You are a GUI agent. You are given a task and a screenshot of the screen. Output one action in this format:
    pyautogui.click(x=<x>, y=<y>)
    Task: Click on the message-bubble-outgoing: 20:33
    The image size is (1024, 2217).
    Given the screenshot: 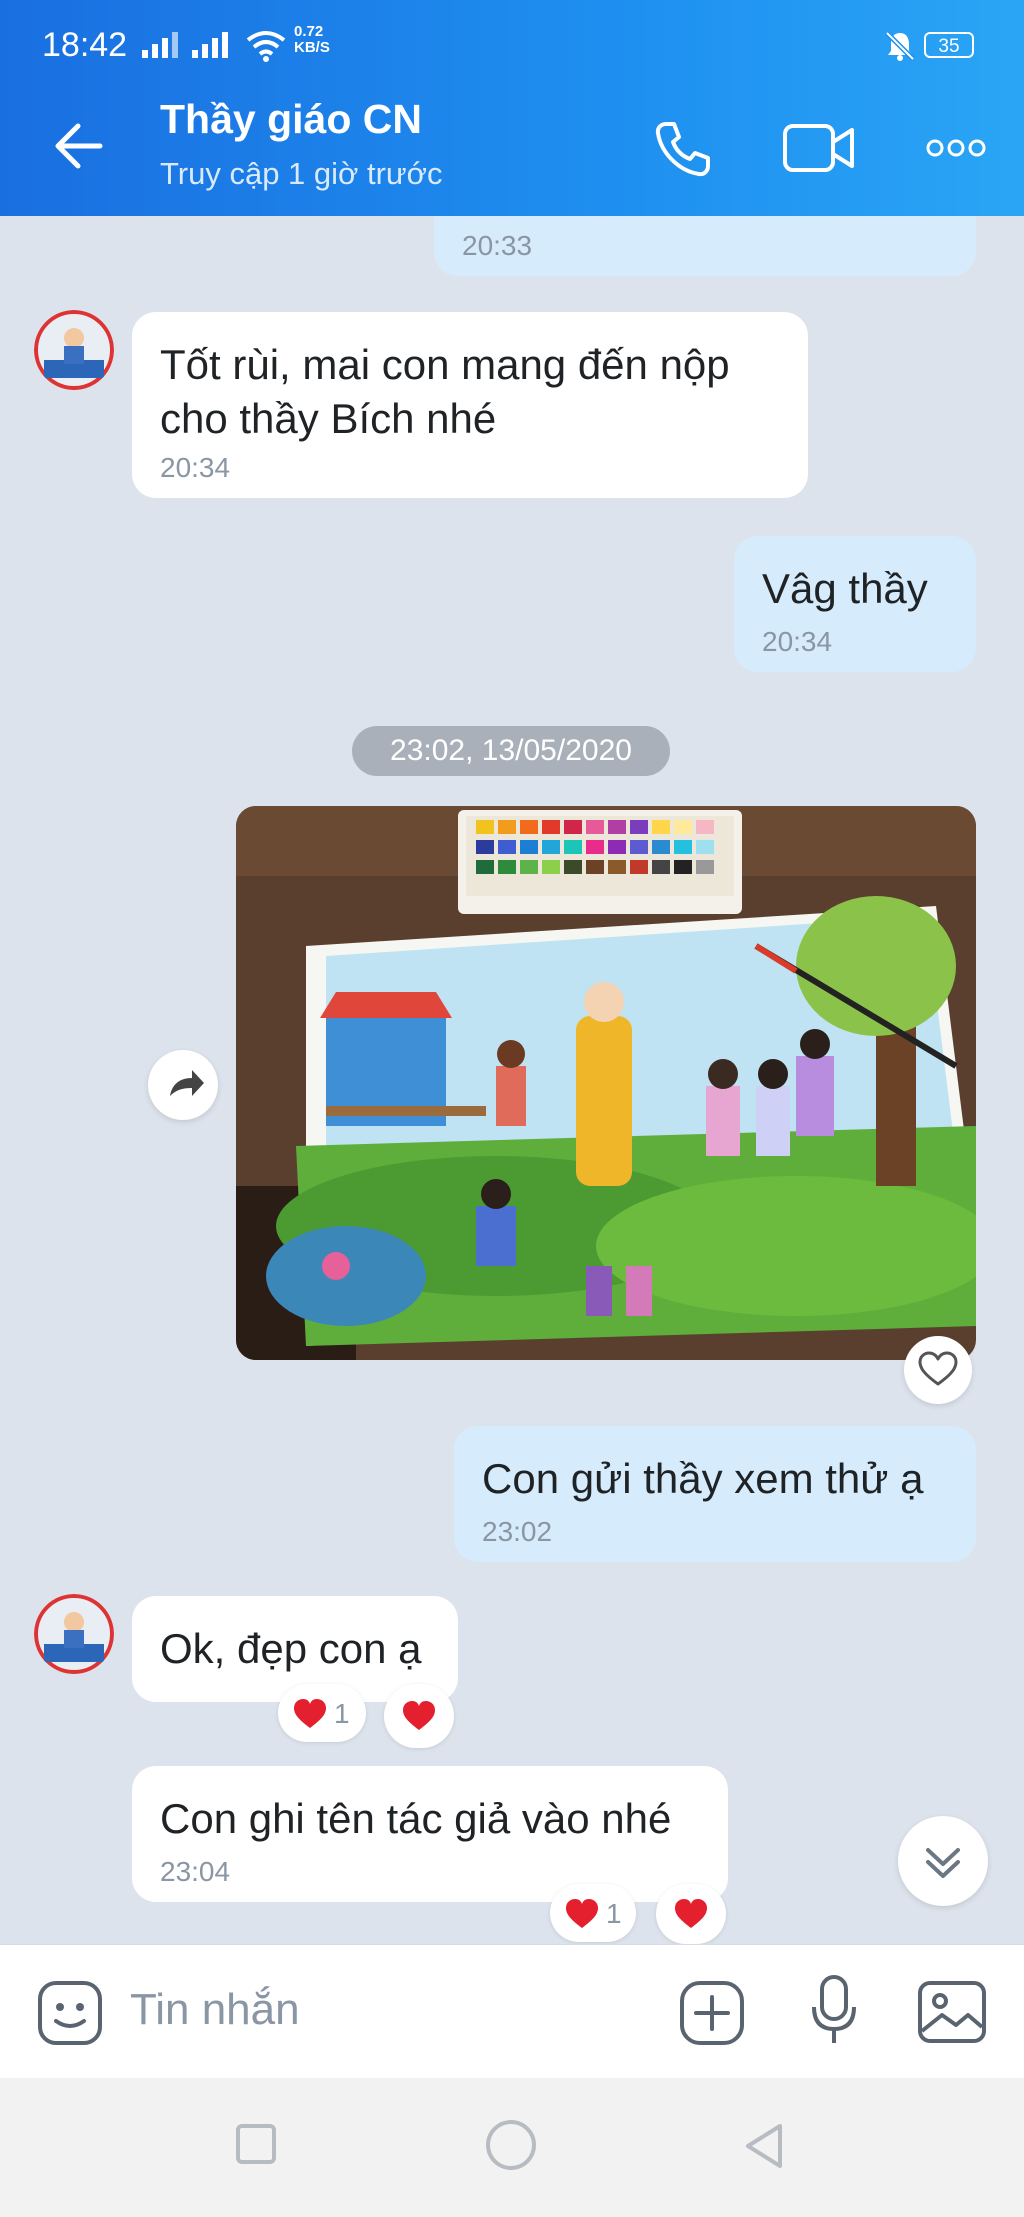 What is the action you would take?
    pyautogui.click(x=705, y=246)
    